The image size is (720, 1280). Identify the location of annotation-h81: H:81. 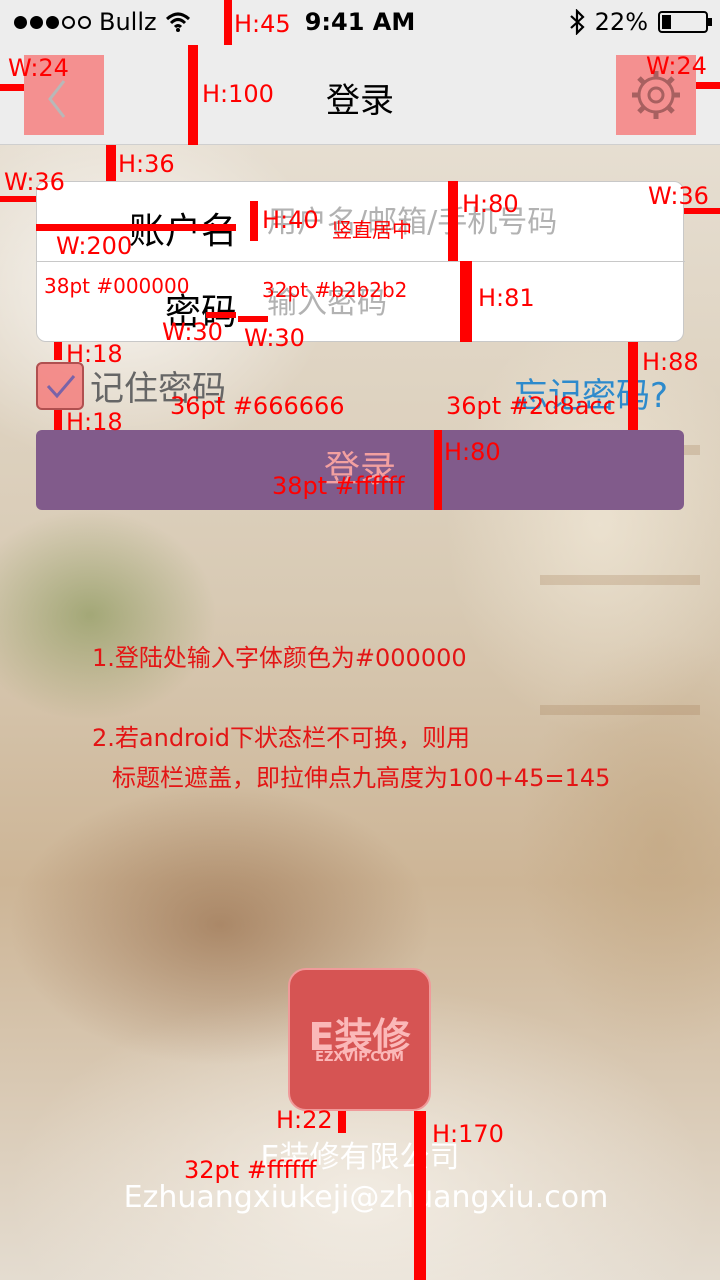
(506, 298).